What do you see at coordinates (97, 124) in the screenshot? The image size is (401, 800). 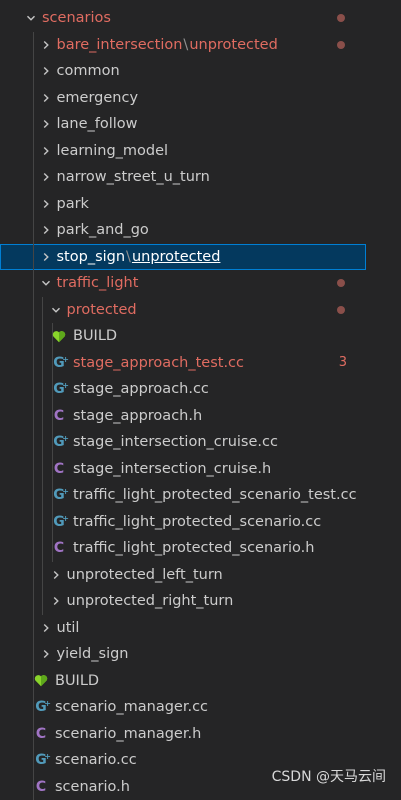 I see `item-label: lane_follow` at bounding box center [97, 124].